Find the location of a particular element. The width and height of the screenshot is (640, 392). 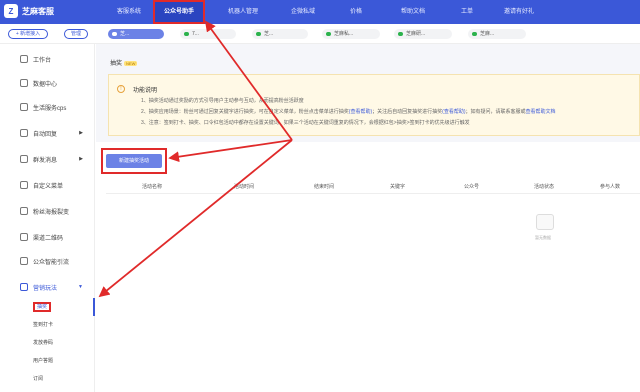

column-header: 关键字 is located at coordinates (398, 187).